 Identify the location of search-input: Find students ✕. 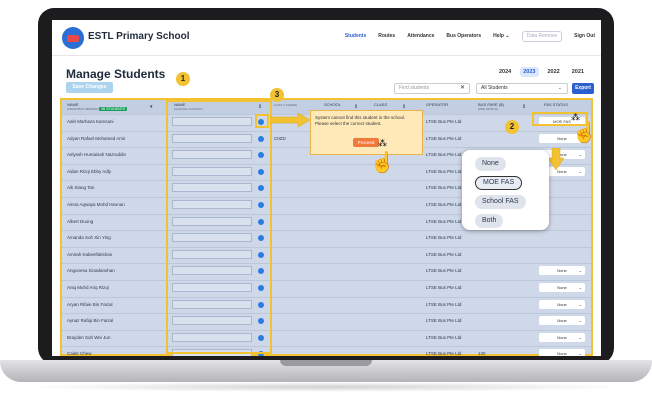
(432, 88).